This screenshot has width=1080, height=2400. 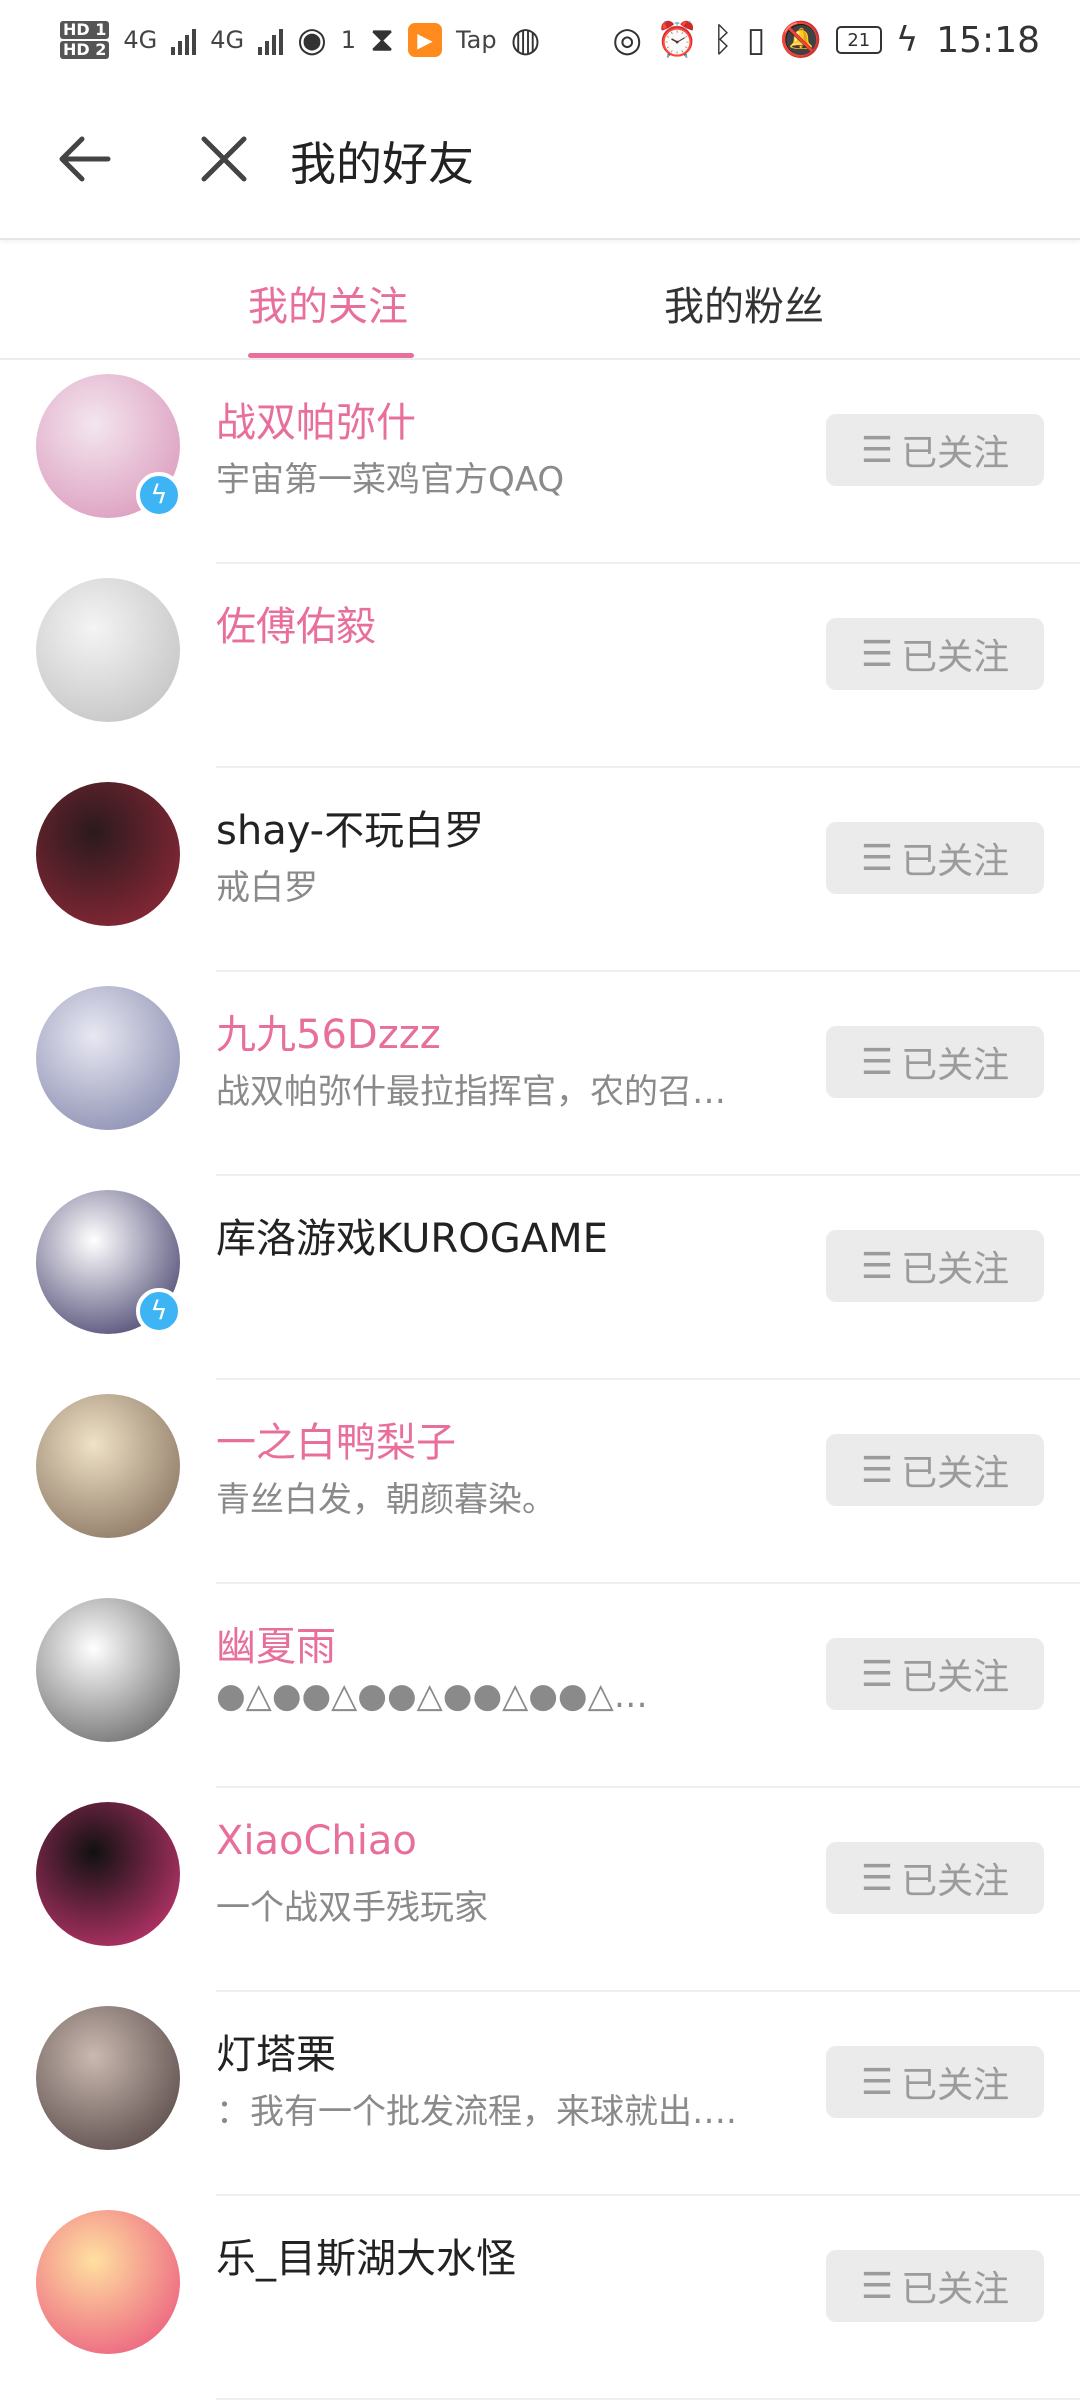 What do you see at coordinates (756, 40) in the screenshot?
I see `vibrate-icon: ▯` at bounding box center [756, 40].